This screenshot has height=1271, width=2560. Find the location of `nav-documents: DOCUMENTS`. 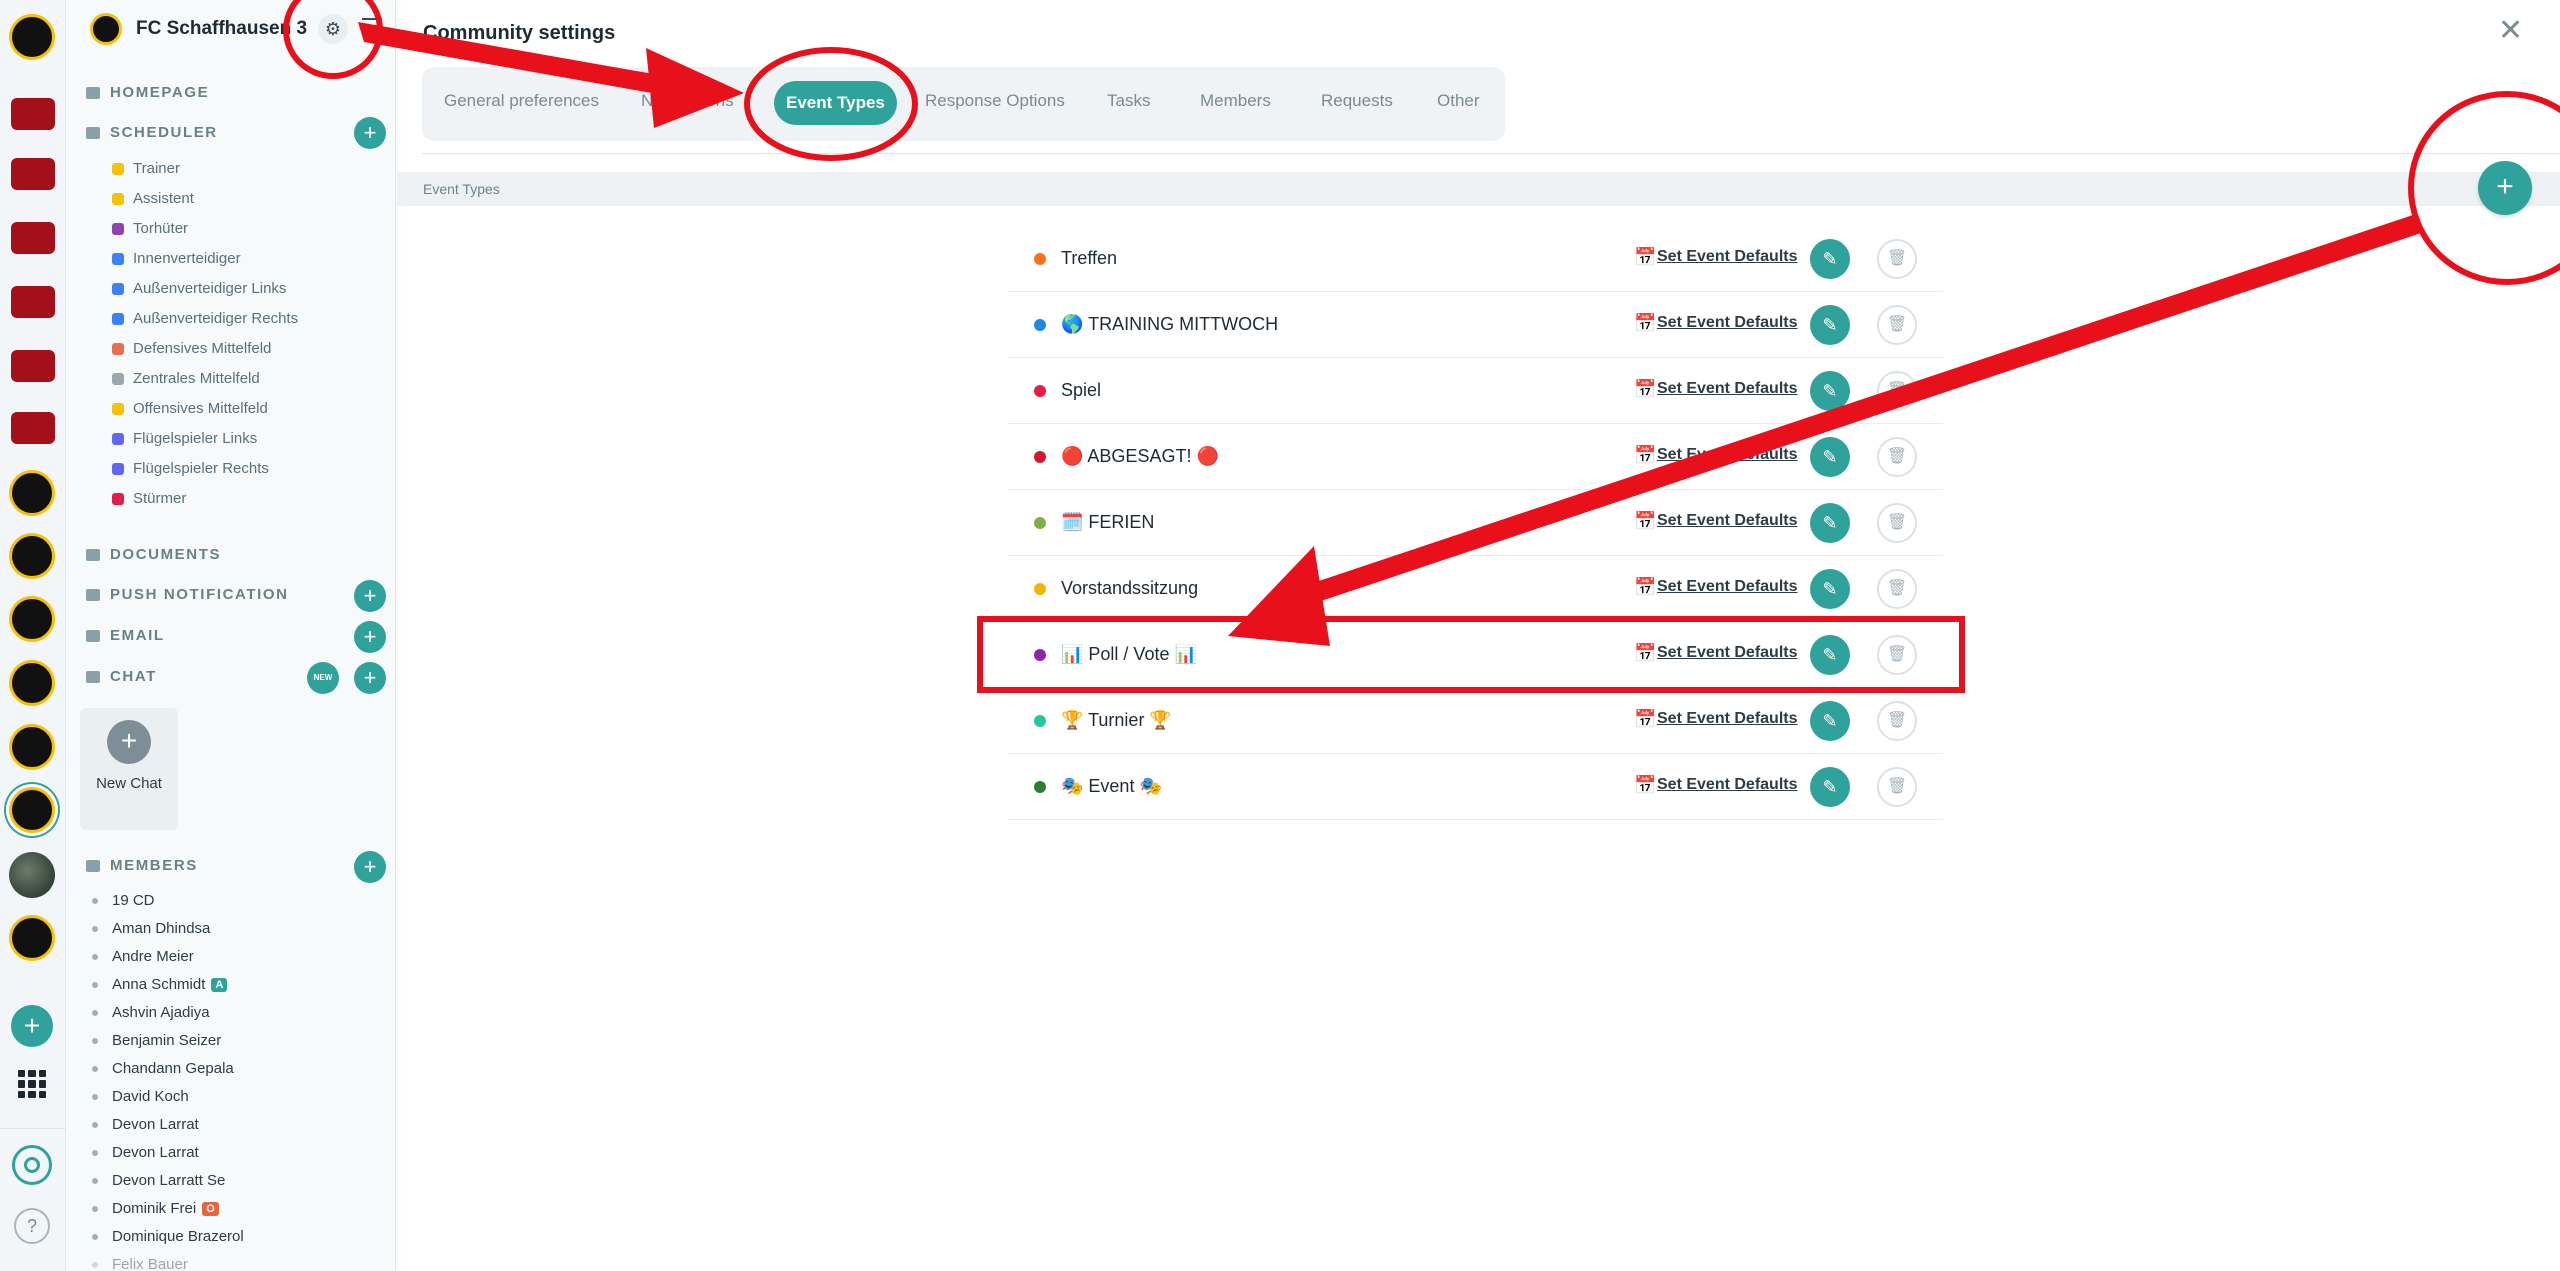

nav-documents: DOCUMENTS is located at coordinates (153, 554).